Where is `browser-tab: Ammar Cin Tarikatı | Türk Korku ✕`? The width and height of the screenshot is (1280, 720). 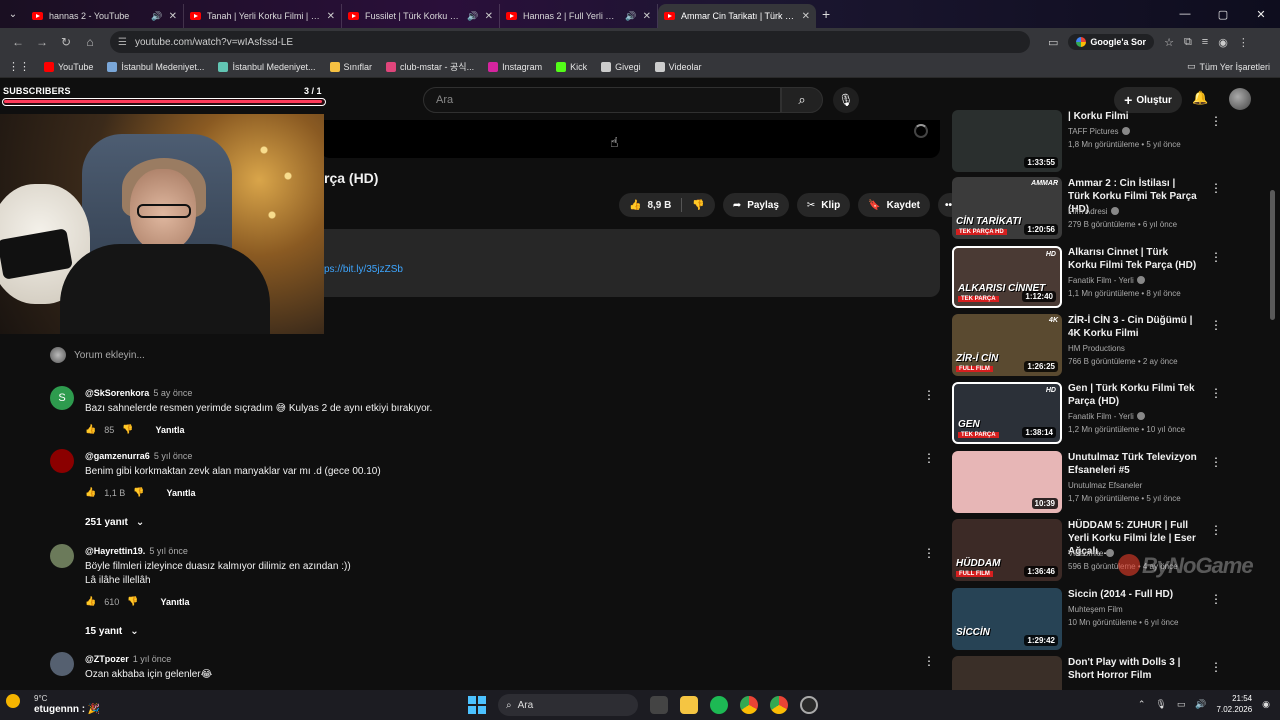
browser-tab: Ammar Cin Tarikatı | Türk Korku ✕ is located at coordinates (737, 16).